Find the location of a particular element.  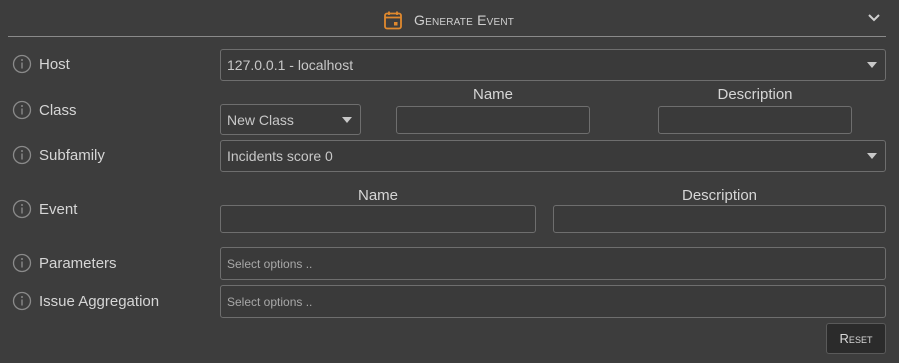

reset-button: Reset is located at coordinates (856, 338).